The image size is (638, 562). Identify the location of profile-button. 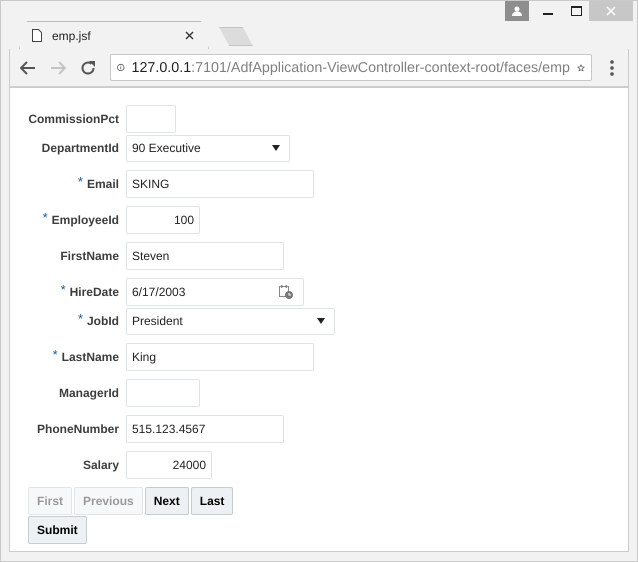
(517, 11).